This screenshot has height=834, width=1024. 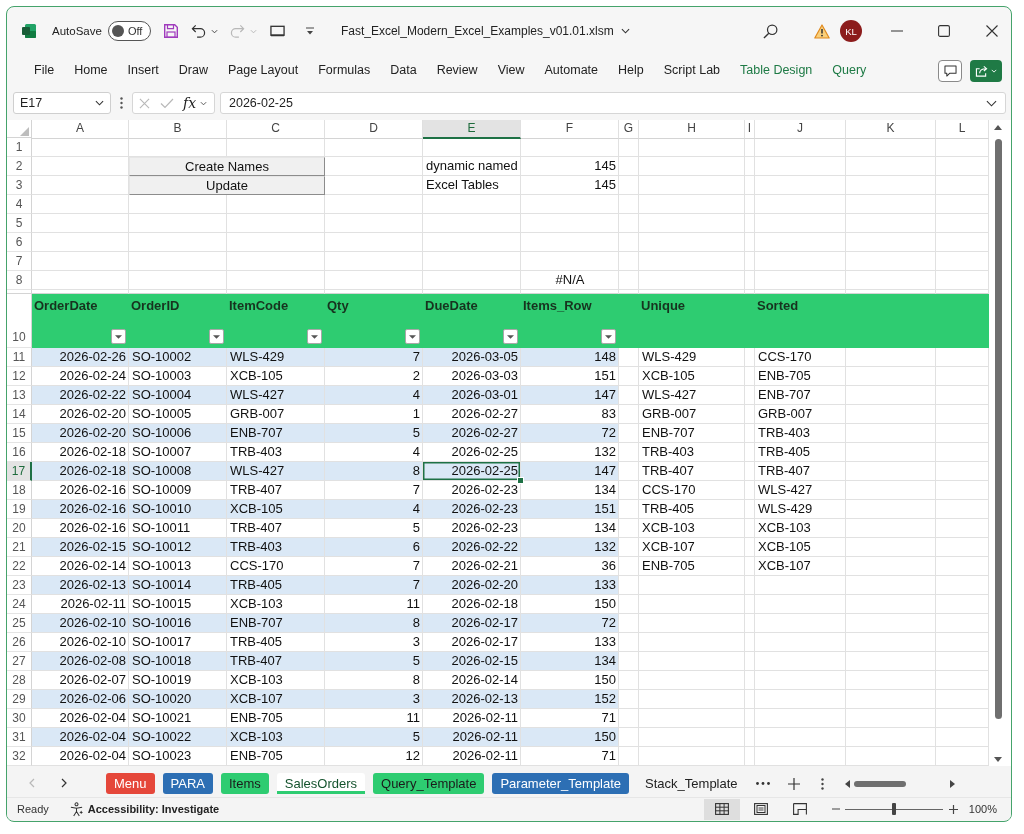 I want to click on share-button, so click(x=986, y=70).